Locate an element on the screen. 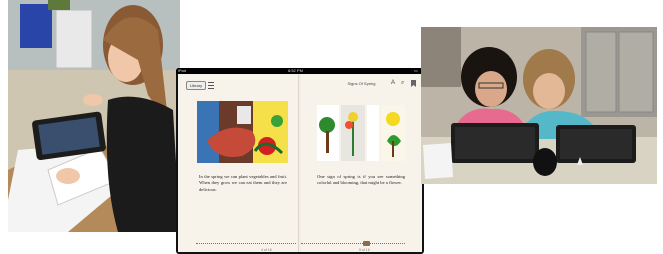 The image size is (663, 254). page-illustration-flowers is located at coordinates (361, 132).